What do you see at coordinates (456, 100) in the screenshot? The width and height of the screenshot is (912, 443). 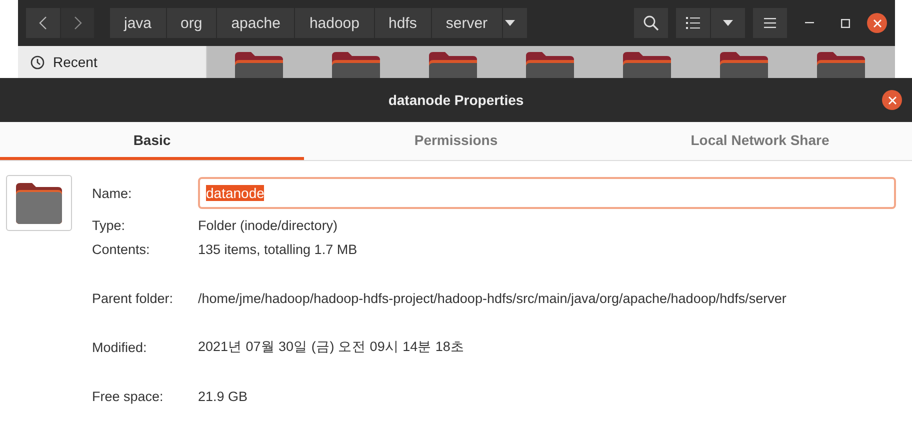 I see `dialog-title: datanode Properties` at bounding box center [456, 100].